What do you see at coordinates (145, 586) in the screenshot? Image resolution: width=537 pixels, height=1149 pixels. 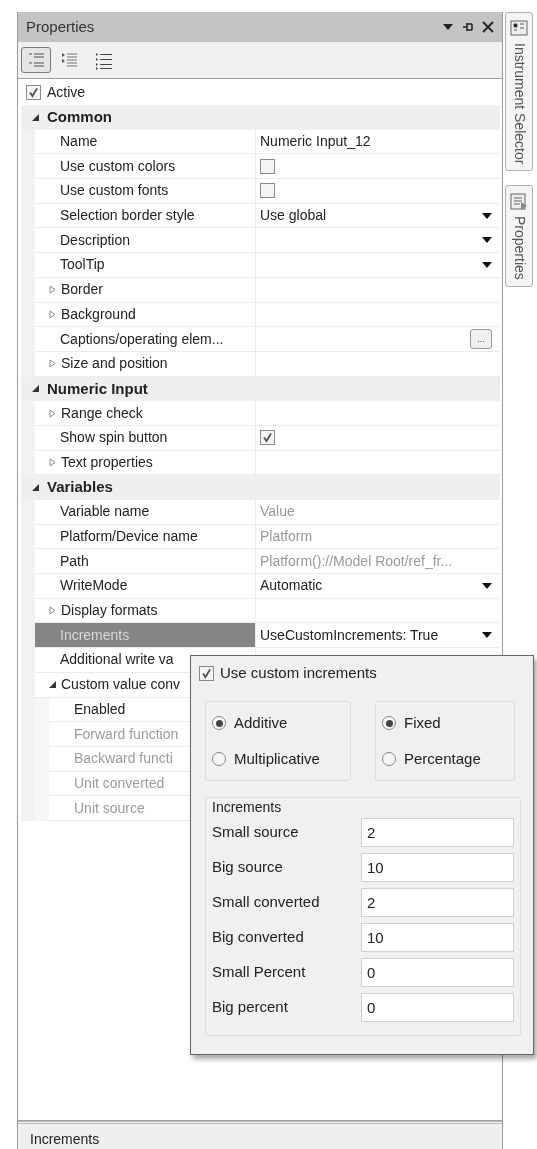 I see `name-cell: WriteMode` at bounding box center [145, 586].